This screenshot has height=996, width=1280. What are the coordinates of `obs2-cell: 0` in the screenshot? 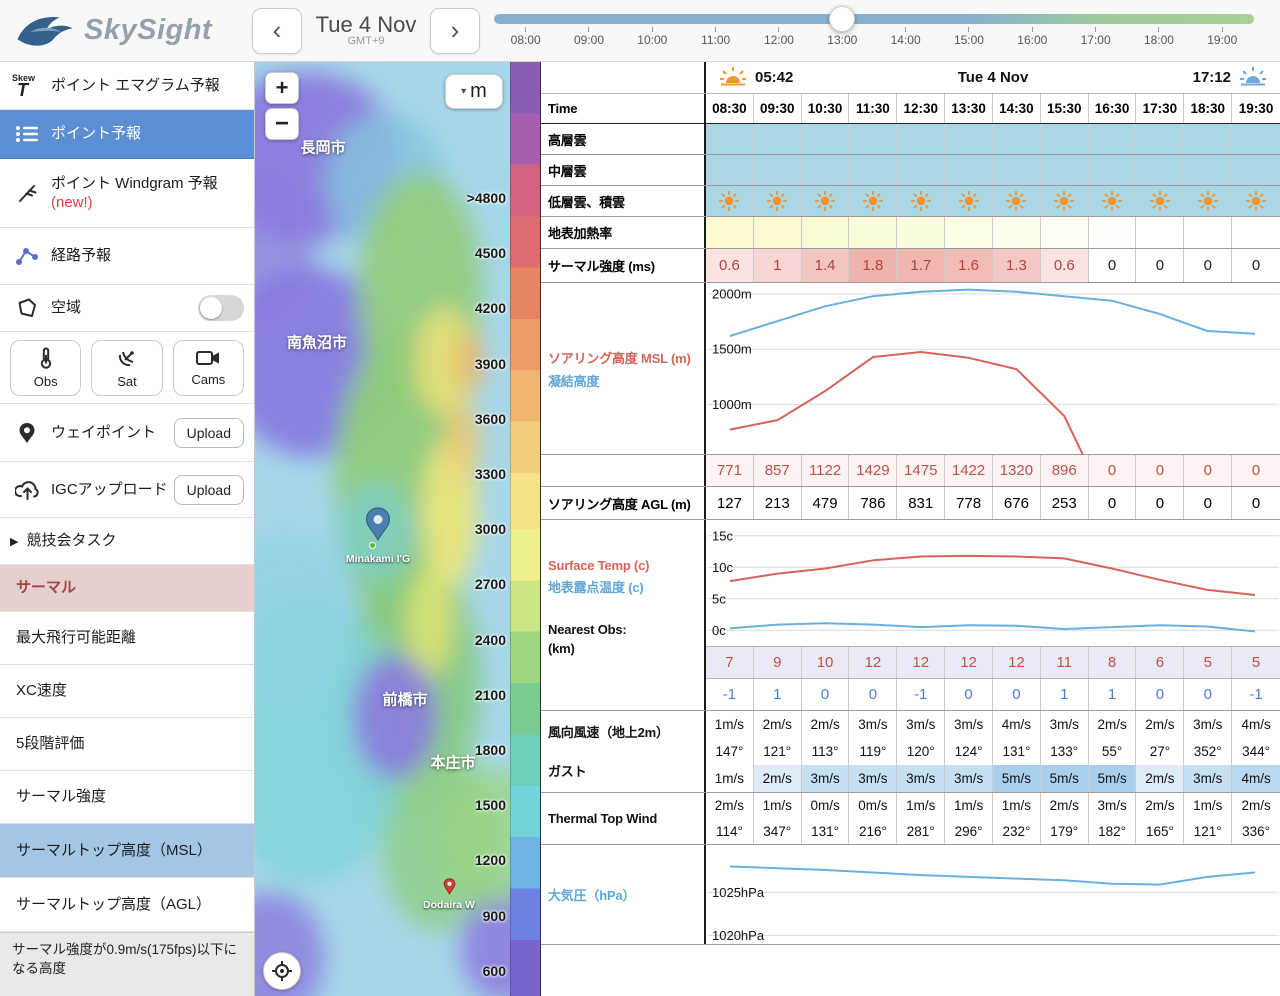 It's located at (1160, 694).